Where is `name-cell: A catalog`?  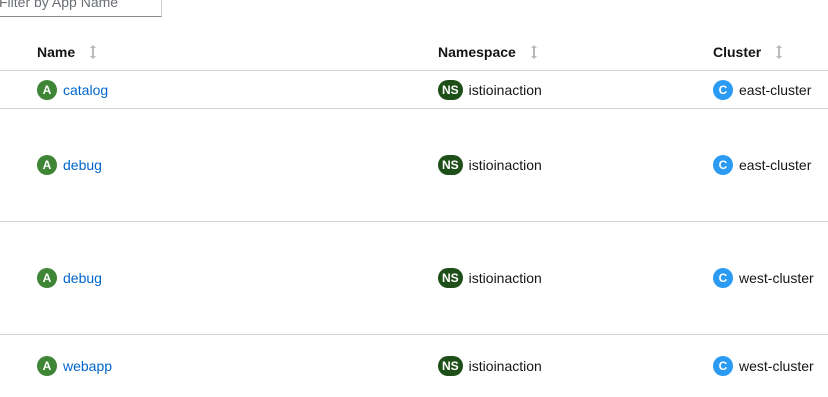
name-cell: A catalog is located at coordinates (72, 89).